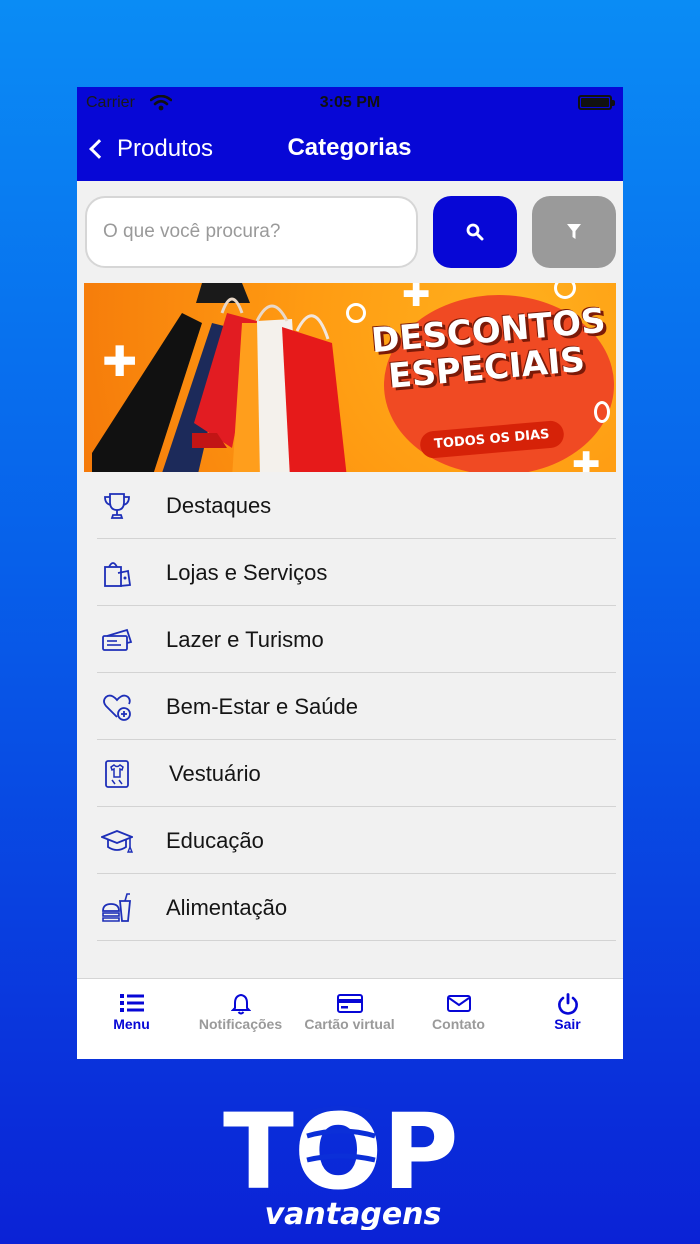 Image resolution: width=700 pixels, height=1244 pixels. What do you see at coordinates (116, 907) in the screenshot?
I see `burger-drink-icon` at bounding box center [116, 907].